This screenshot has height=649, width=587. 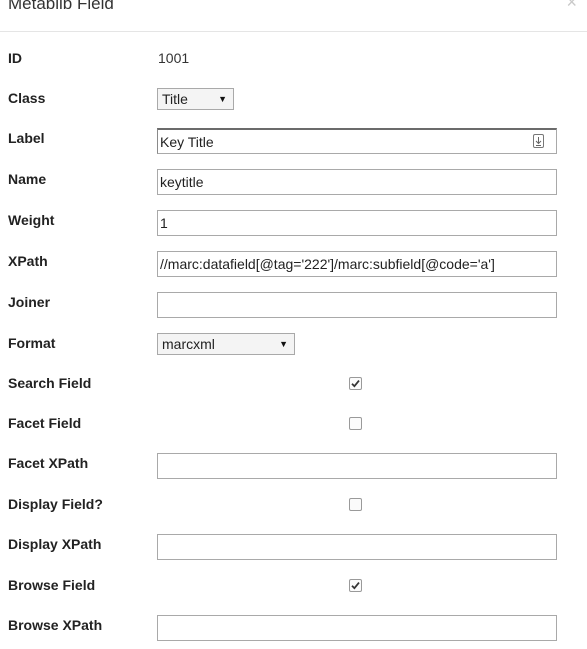 I want to click on search-field-checkbox, so click(x=355, y=383).